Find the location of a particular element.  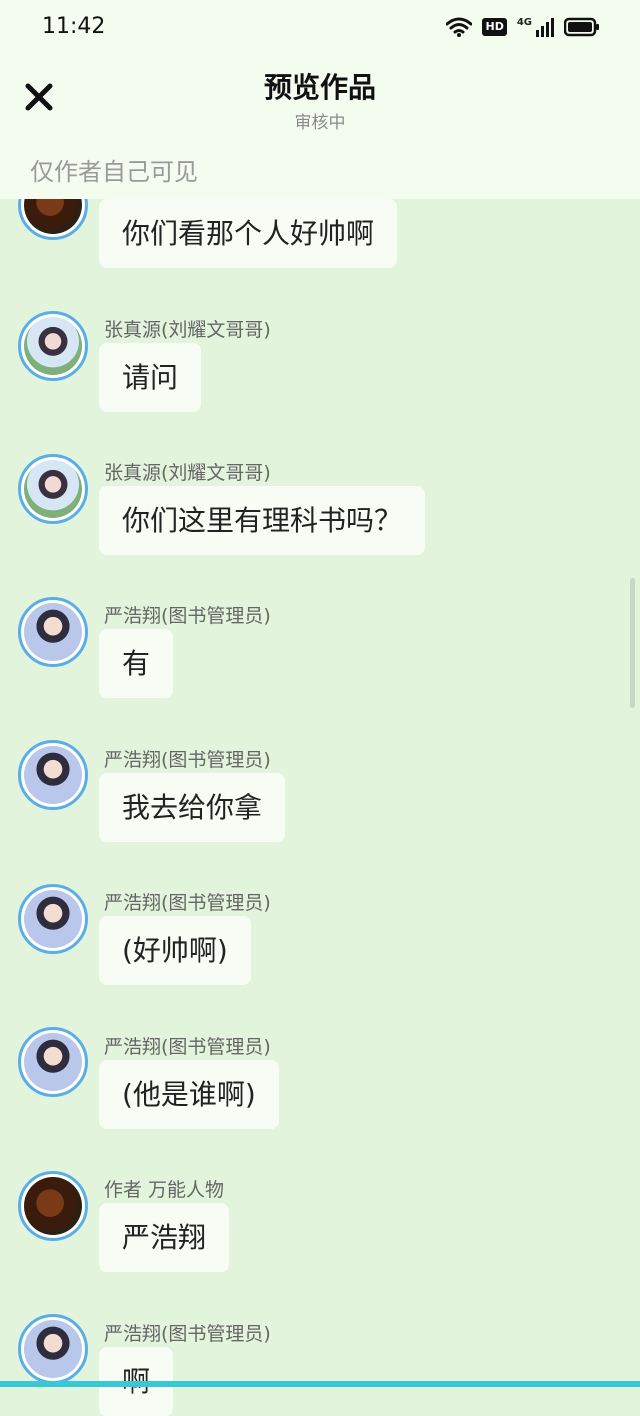

status-bar: 11:42 HD 4G is located at coordinates (320, 28).